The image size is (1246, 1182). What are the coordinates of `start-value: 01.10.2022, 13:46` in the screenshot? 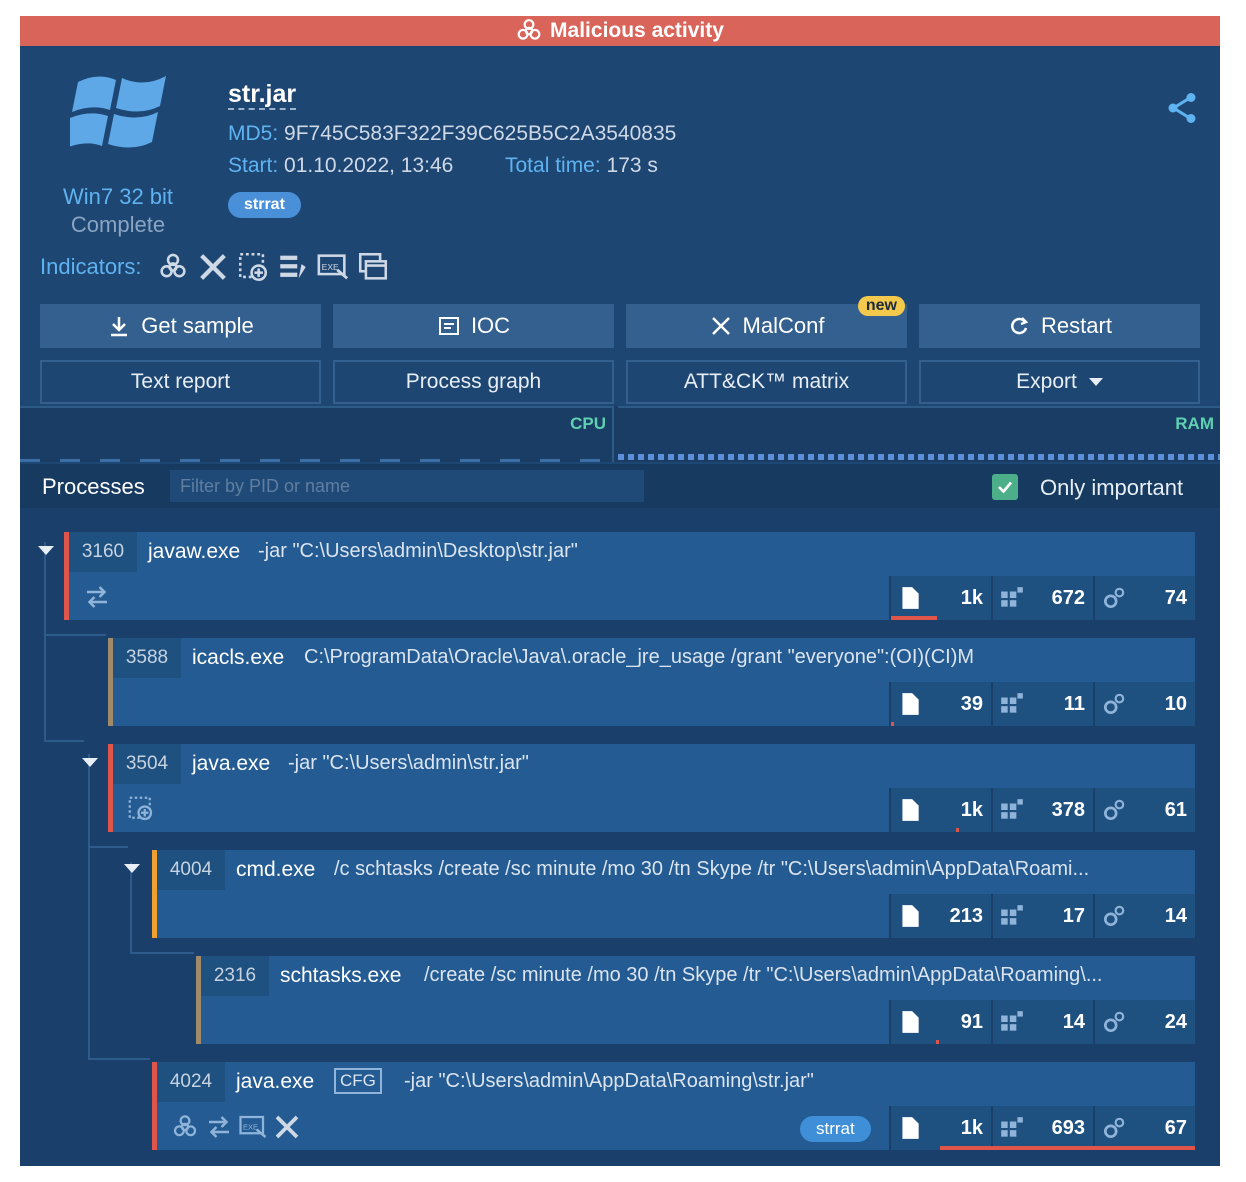 It's located at (369, 165).